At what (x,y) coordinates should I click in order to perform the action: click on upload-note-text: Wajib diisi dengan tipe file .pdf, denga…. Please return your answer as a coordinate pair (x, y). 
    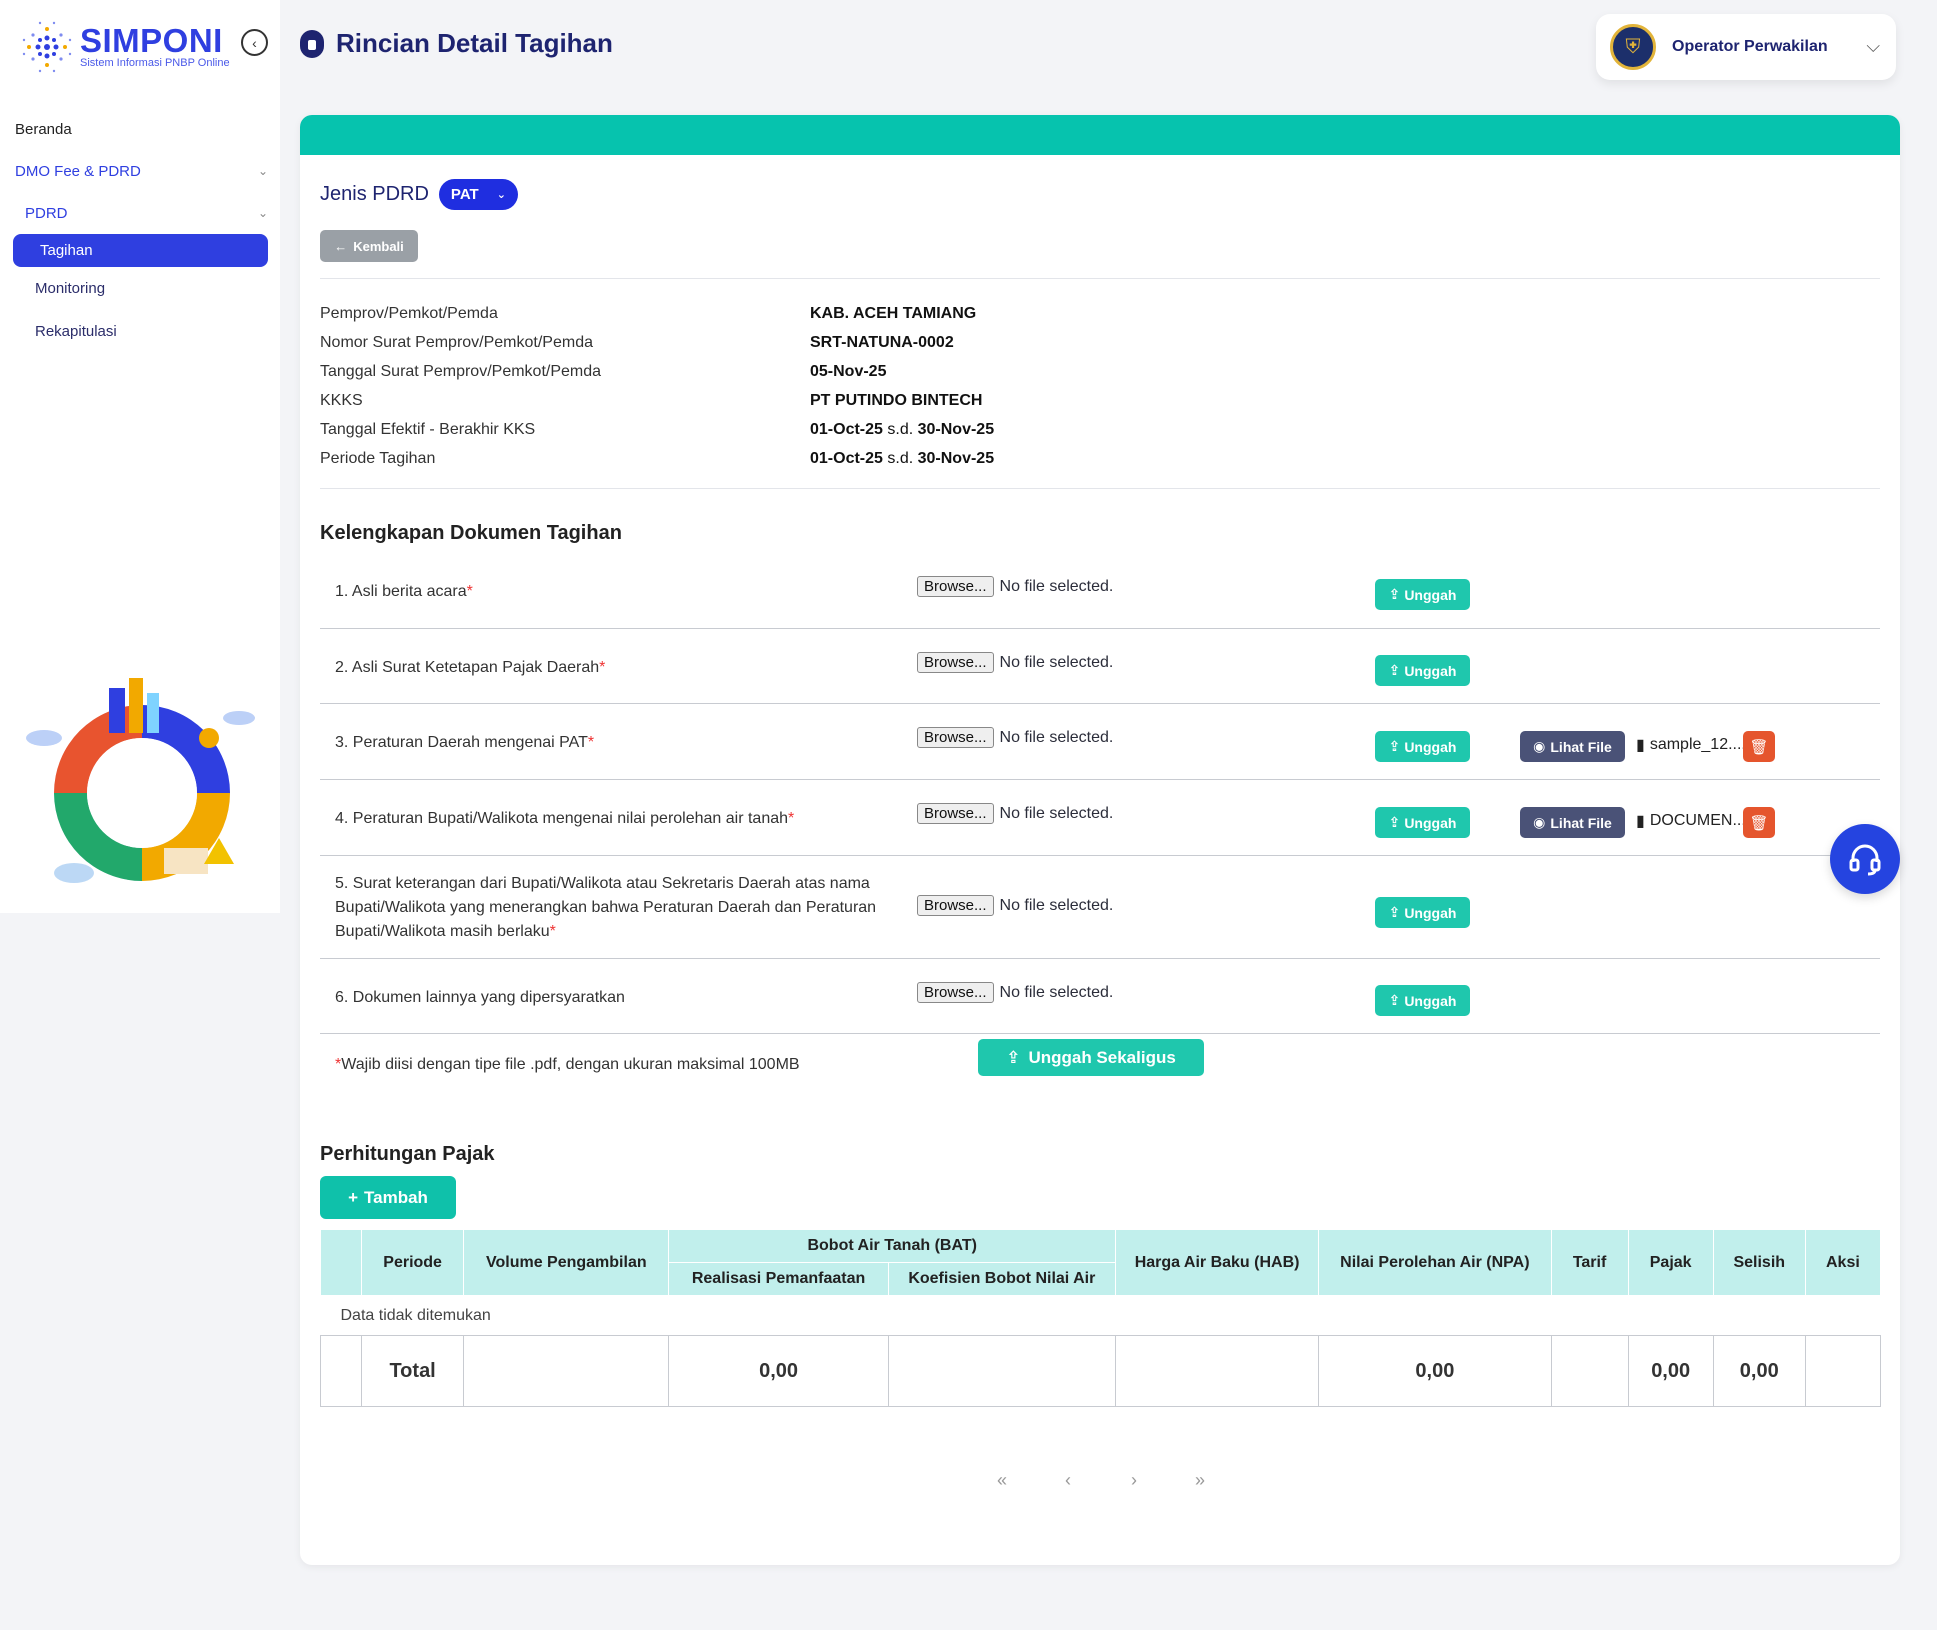
    Looking at the image, I should click on (570, 1064).